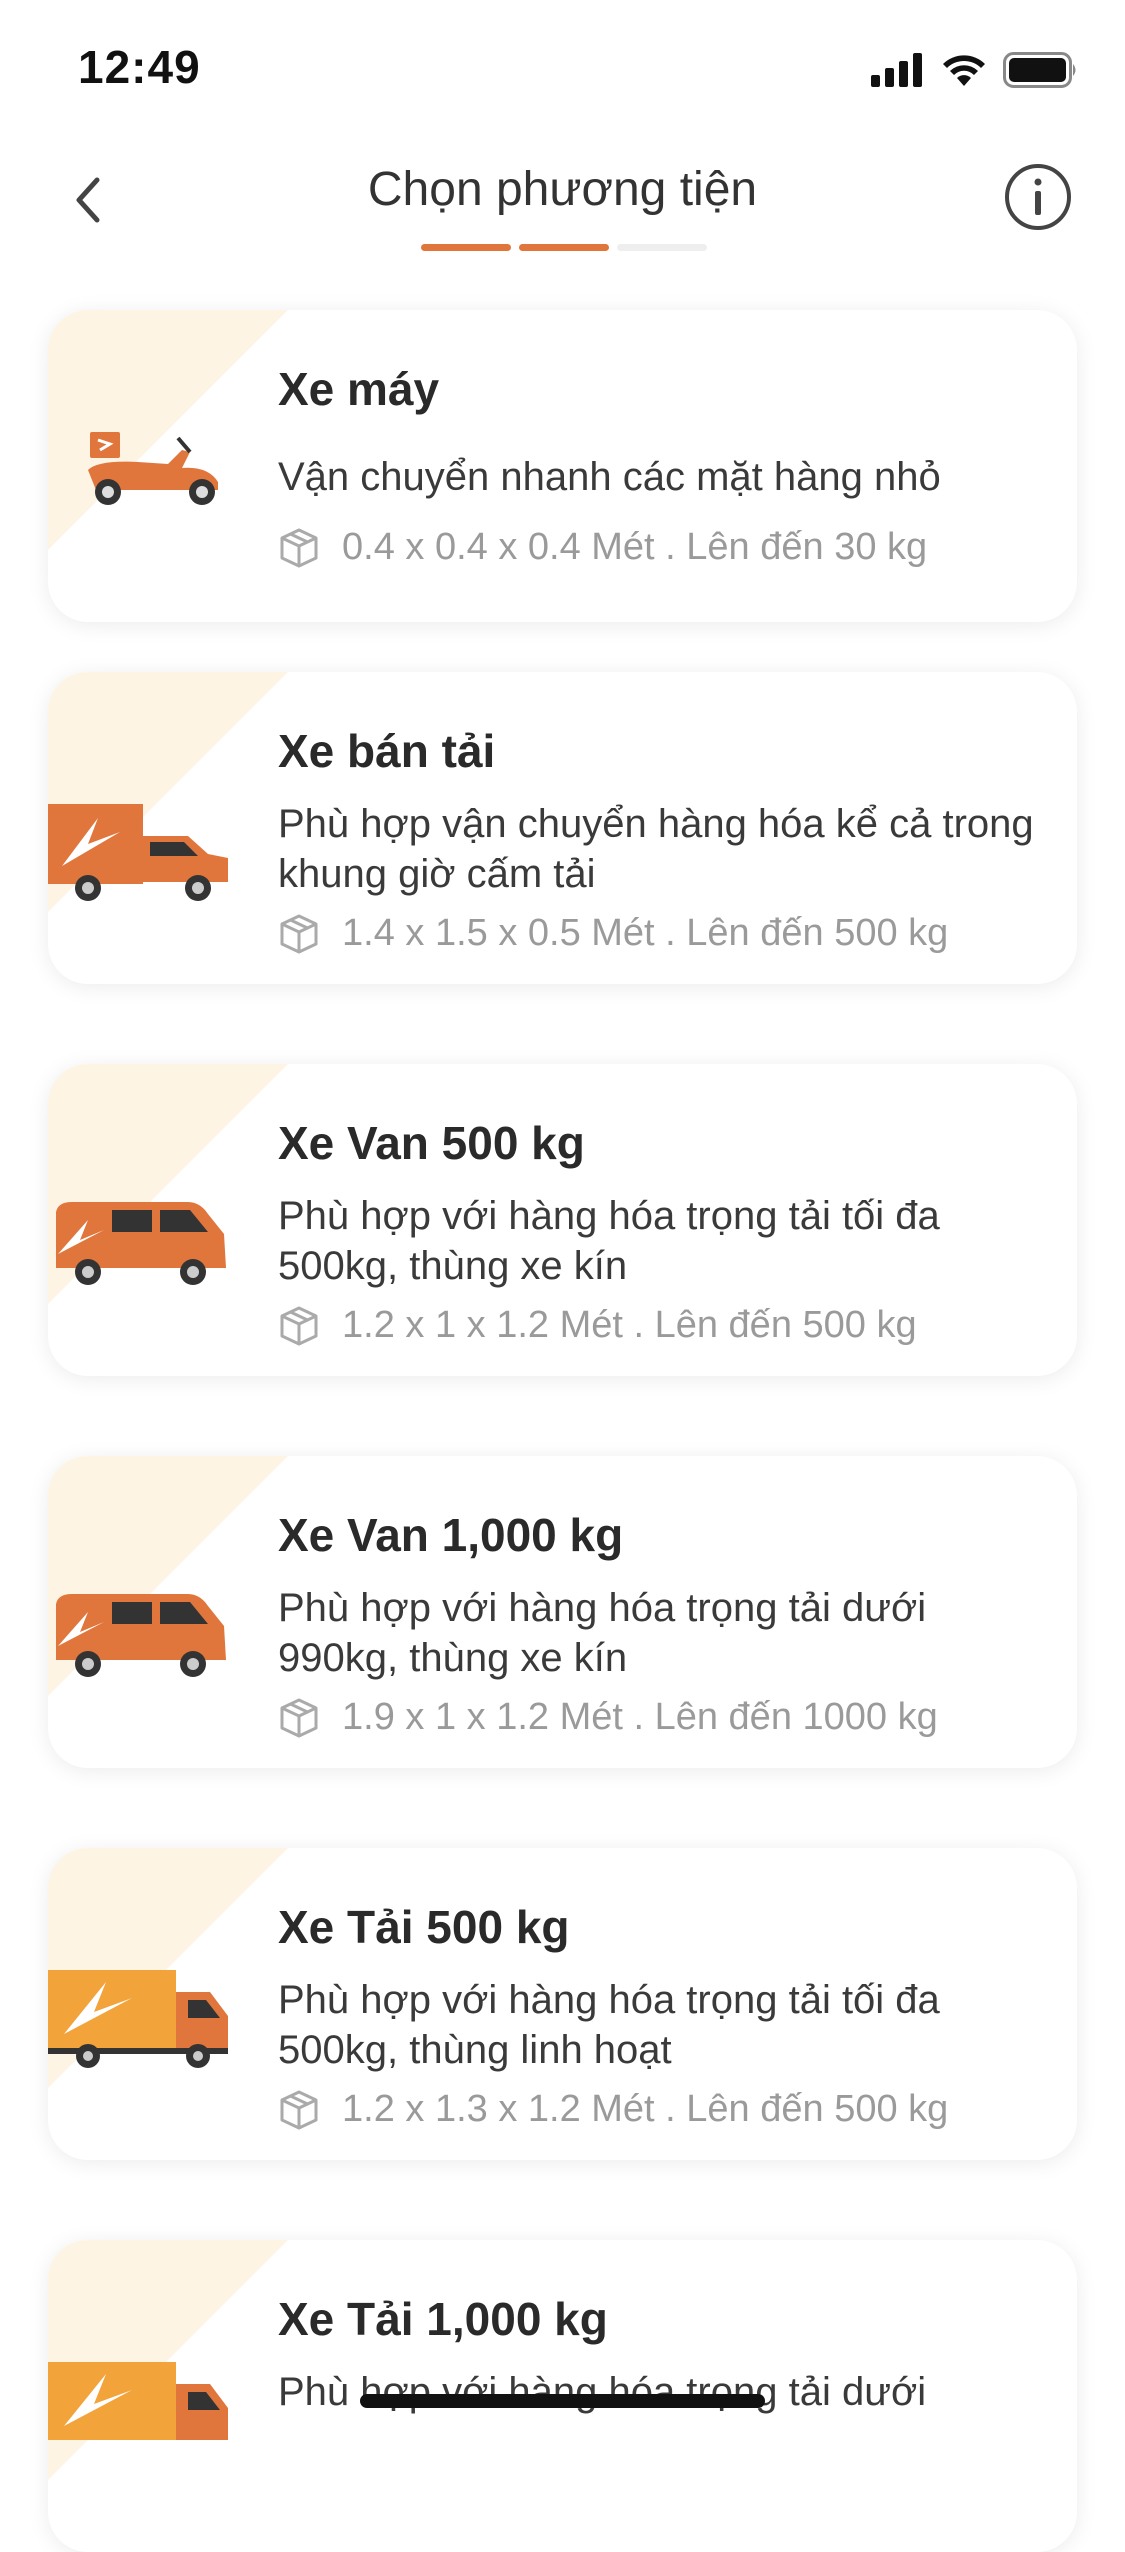  What do you see at coordinates (387, 751) in the screenshot?
I see `vehicle-name: Xe bán tải` at bounding box center [387, 751].